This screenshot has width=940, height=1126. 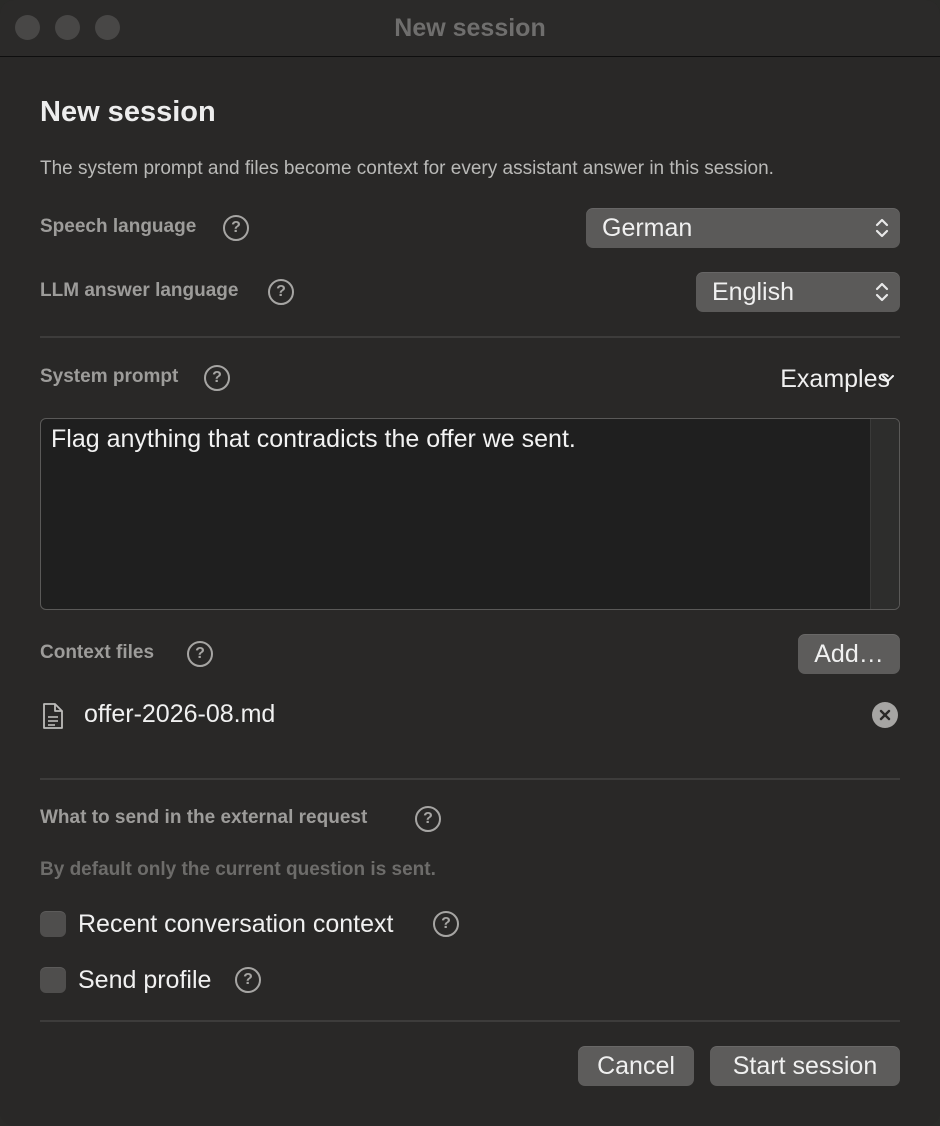 I want to click on remove-file-x-circle-icon, so click(x=885, y=715).